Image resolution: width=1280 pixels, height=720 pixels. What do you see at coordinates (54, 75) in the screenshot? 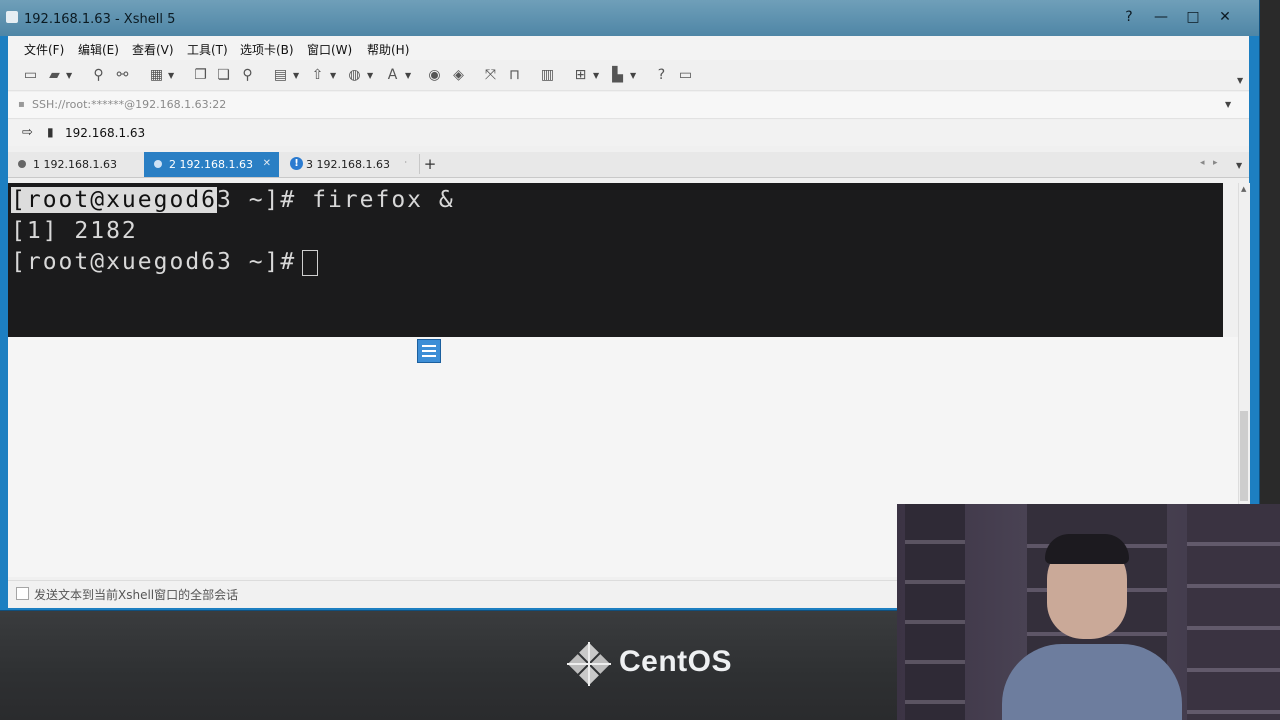
I see `open-folder-icon: ▰` at bounding box center [54, 75].